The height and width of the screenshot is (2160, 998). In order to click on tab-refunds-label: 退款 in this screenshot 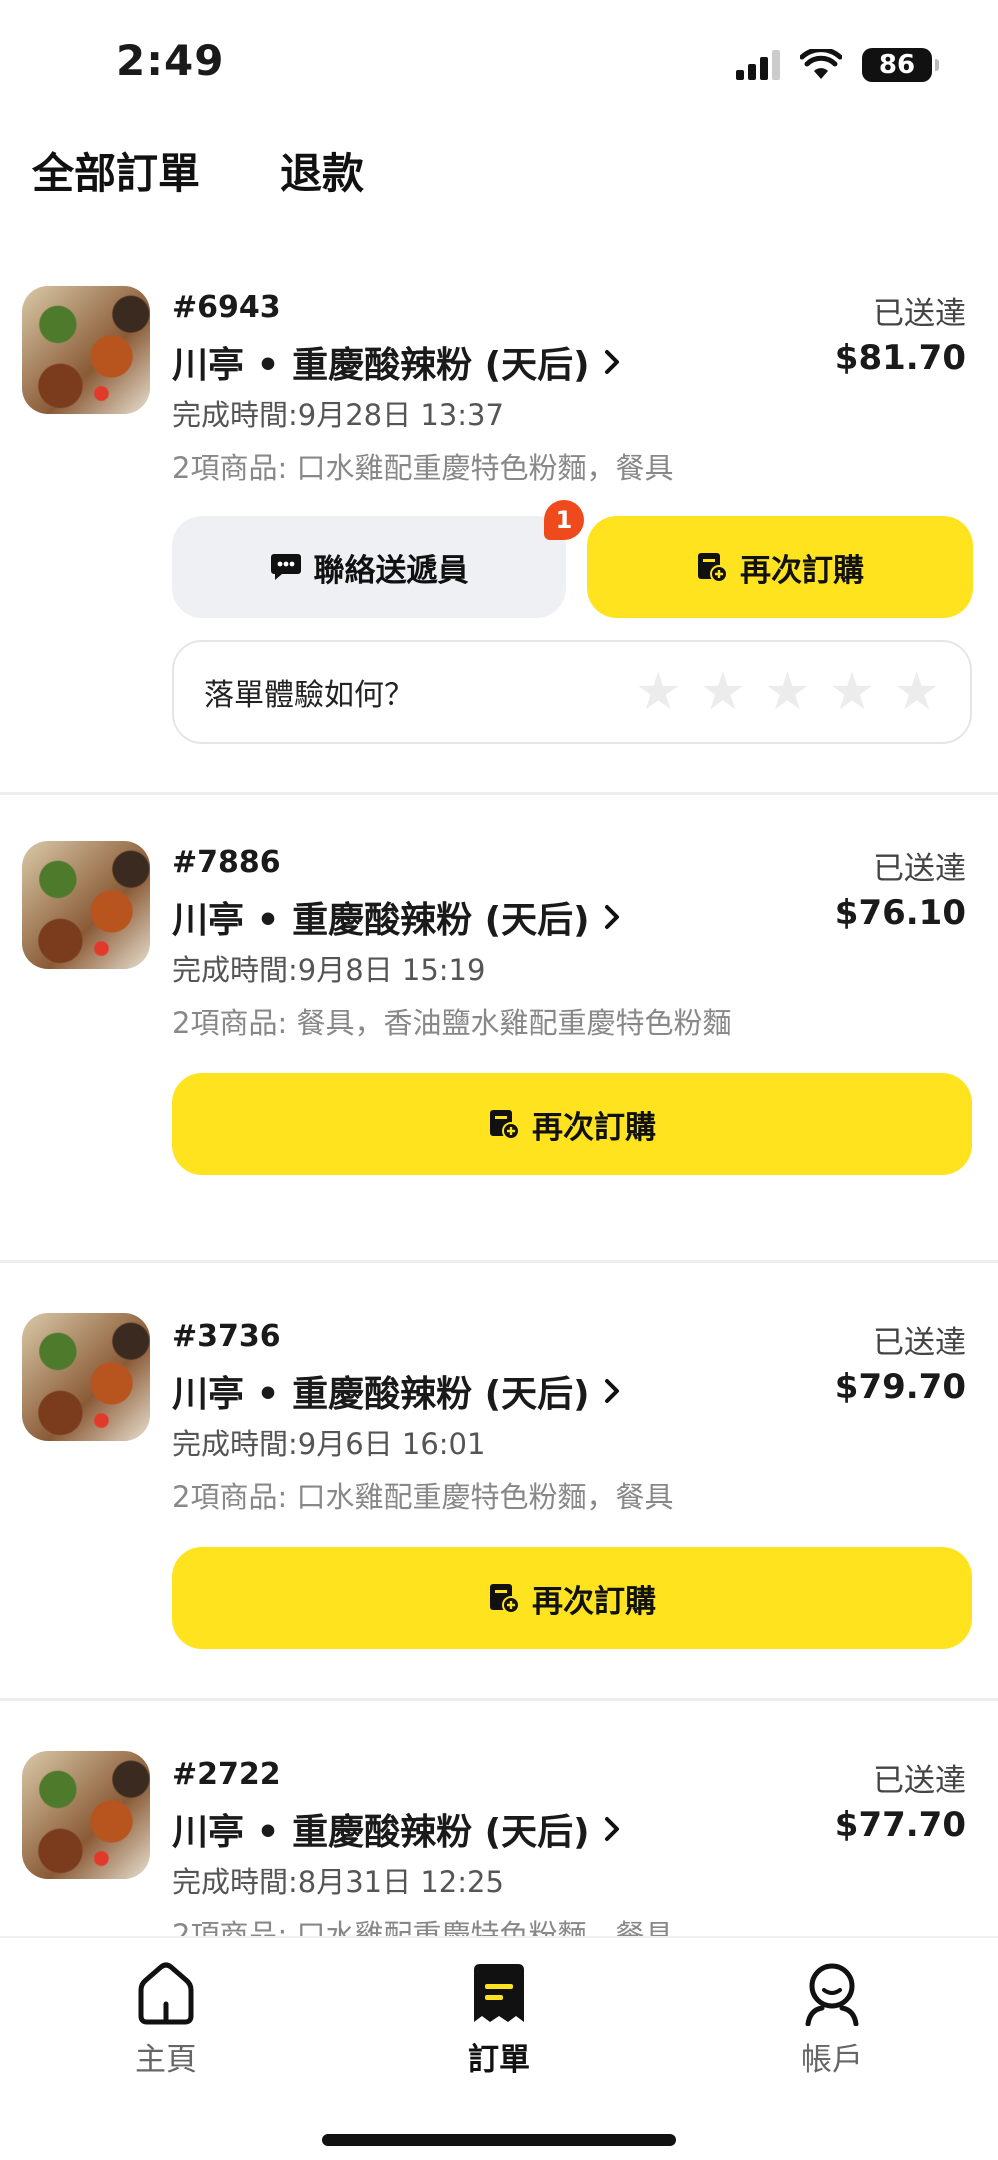, I will do `click(322, 173)`.